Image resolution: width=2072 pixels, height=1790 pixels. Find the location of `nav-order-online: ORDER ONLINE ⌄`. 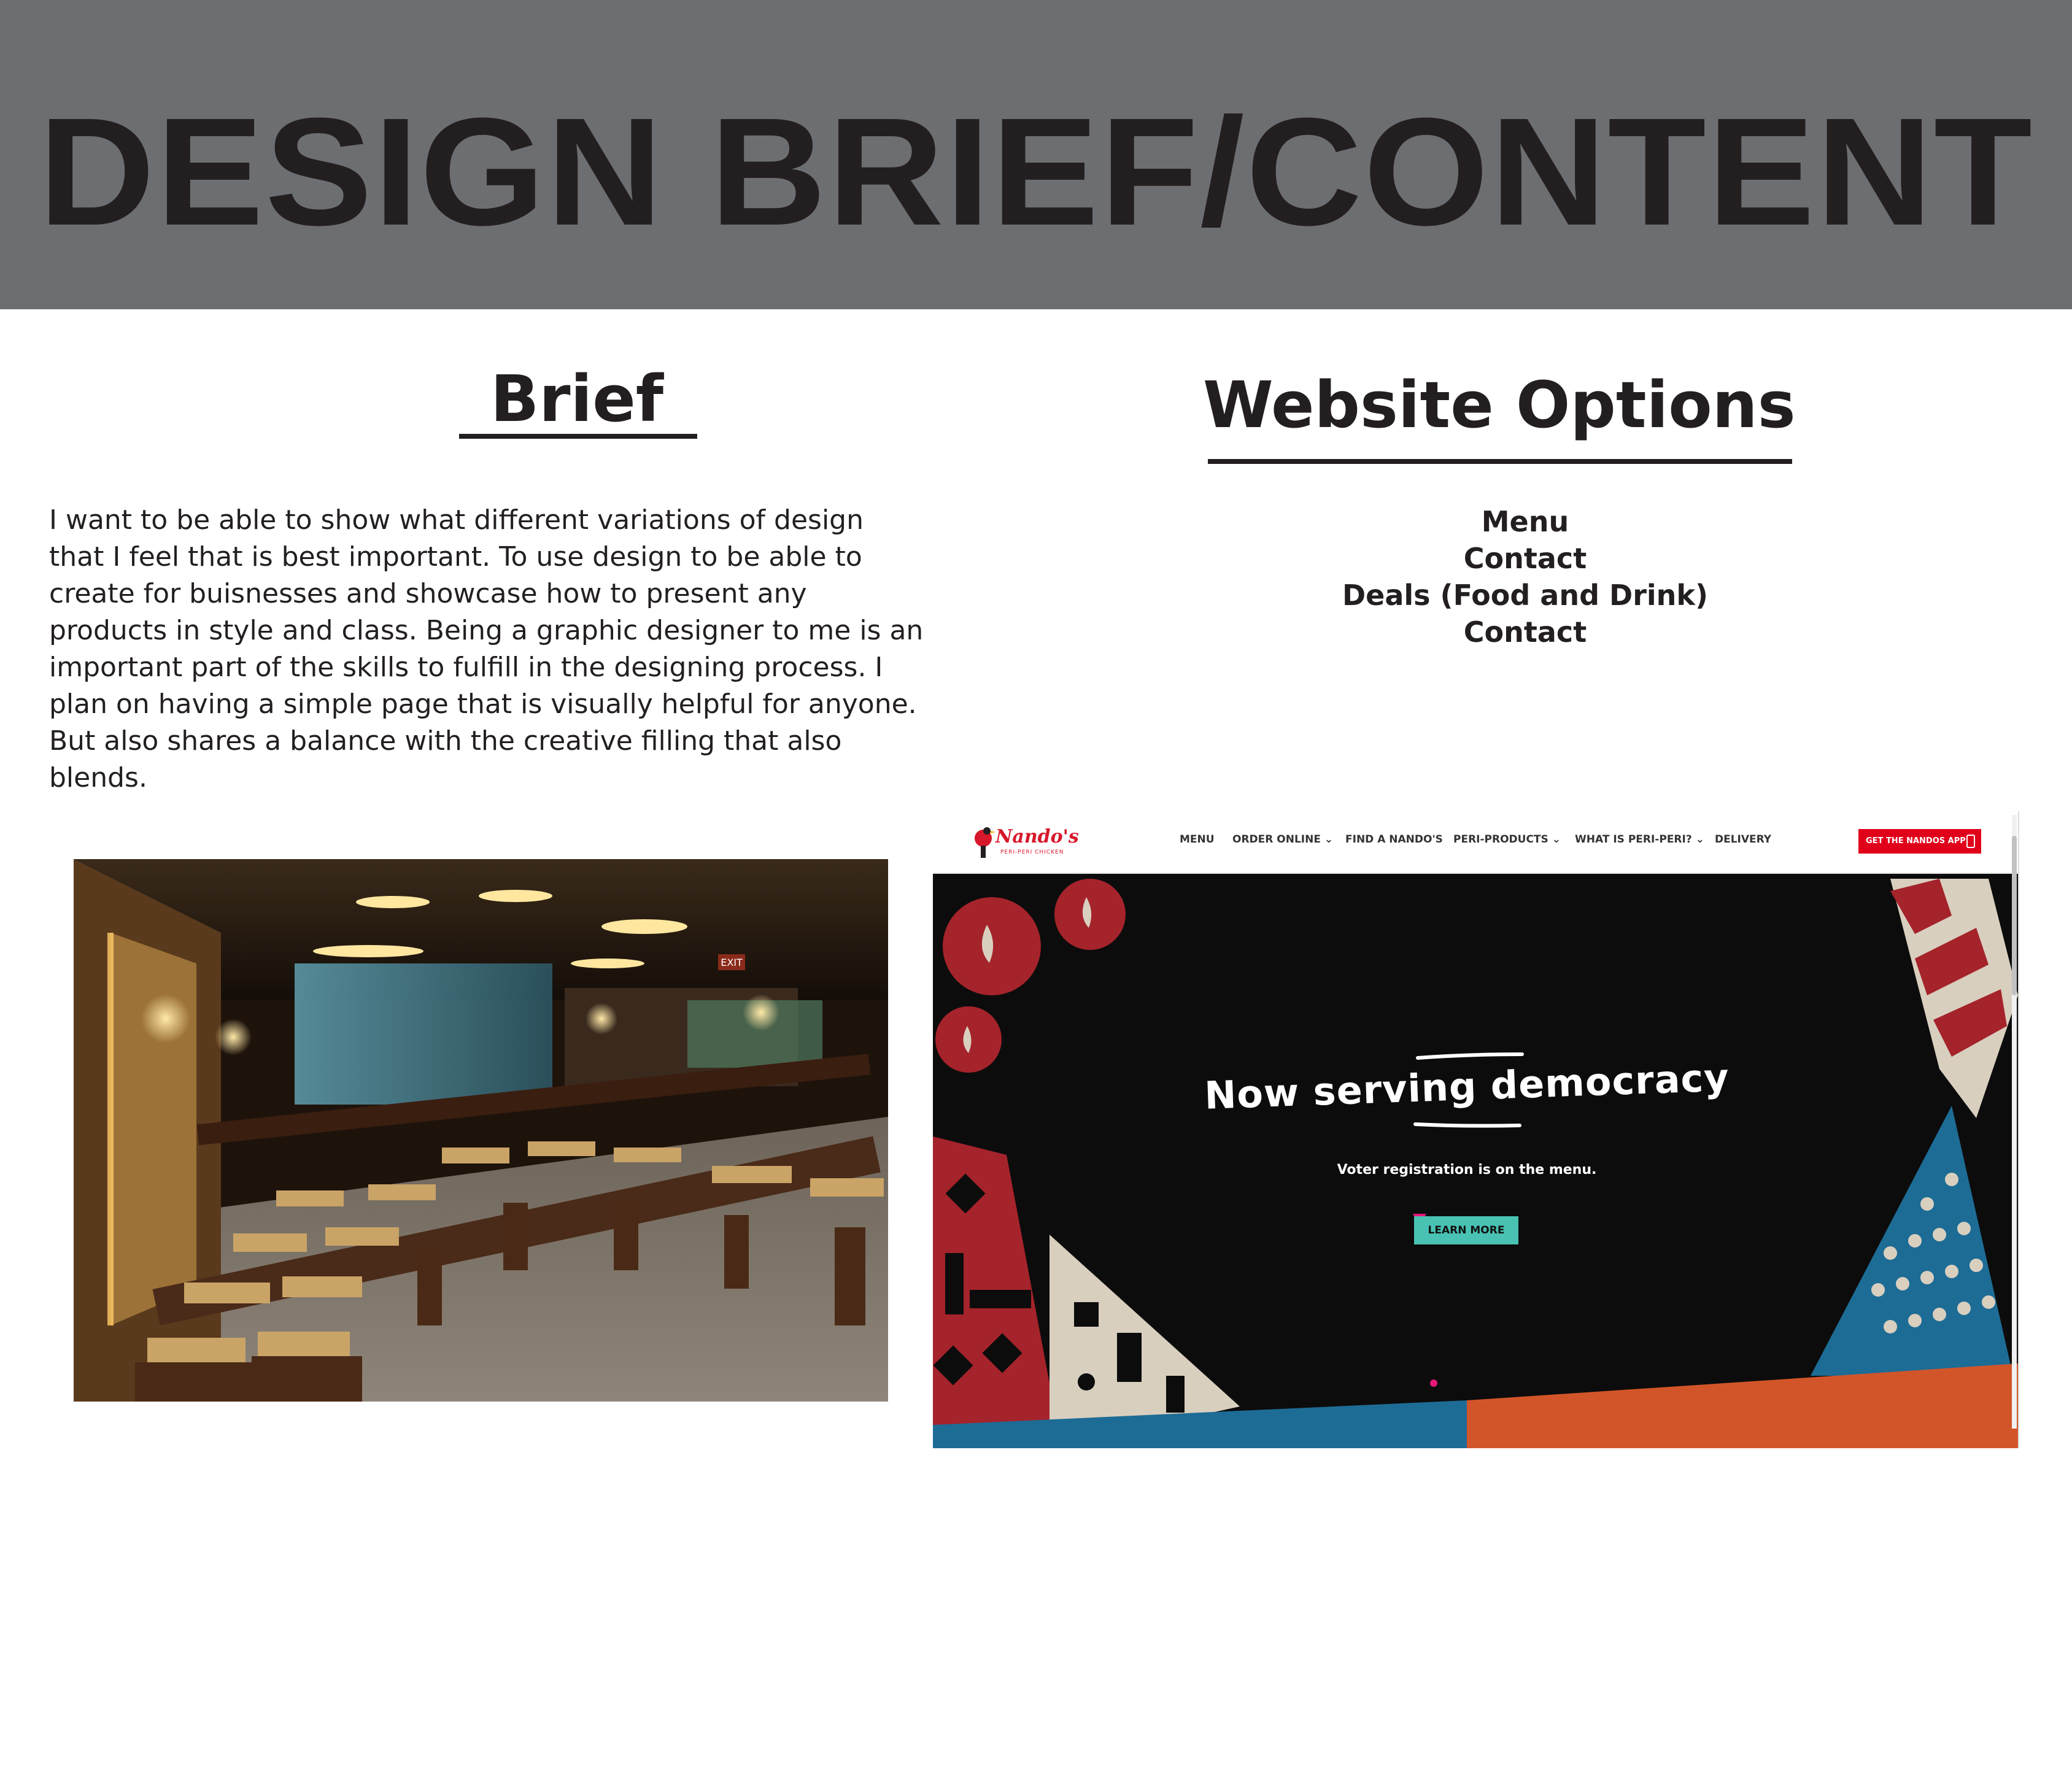

nav-order-online: ORDER ONLINE ⌄ is located at coordinates (1282, 839).